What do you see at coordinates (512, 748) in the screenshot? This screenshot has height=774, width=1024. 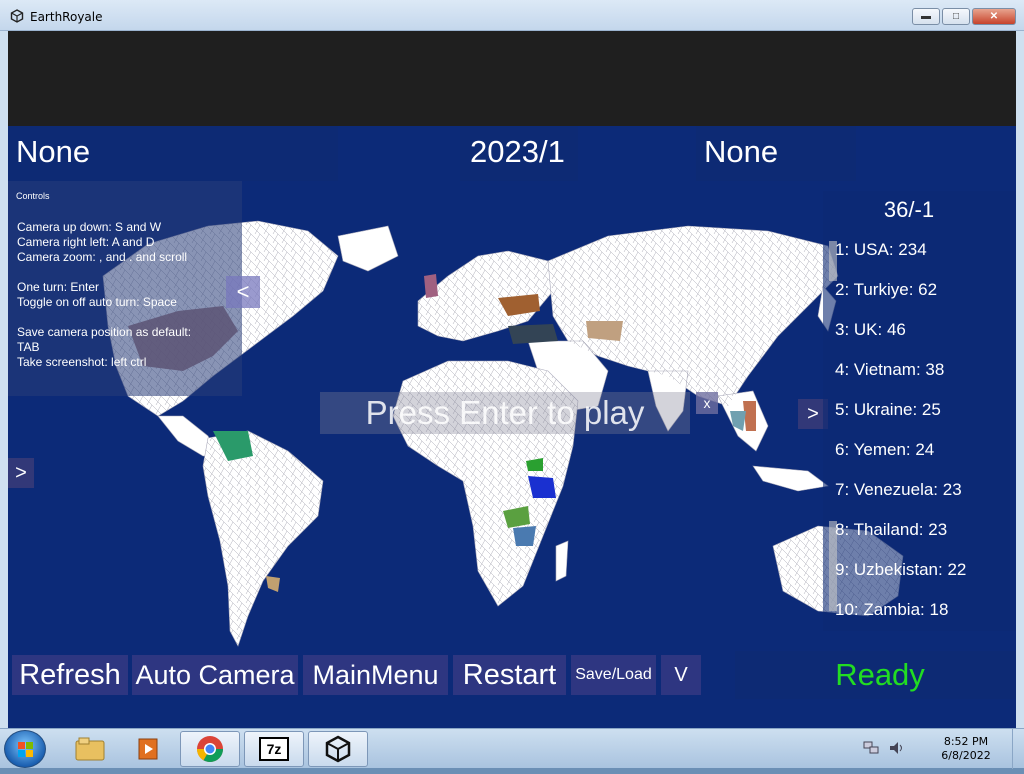 I see `taskbar: 7z 8:52 PM 6/8/2022` at bounding box center [512, 748].